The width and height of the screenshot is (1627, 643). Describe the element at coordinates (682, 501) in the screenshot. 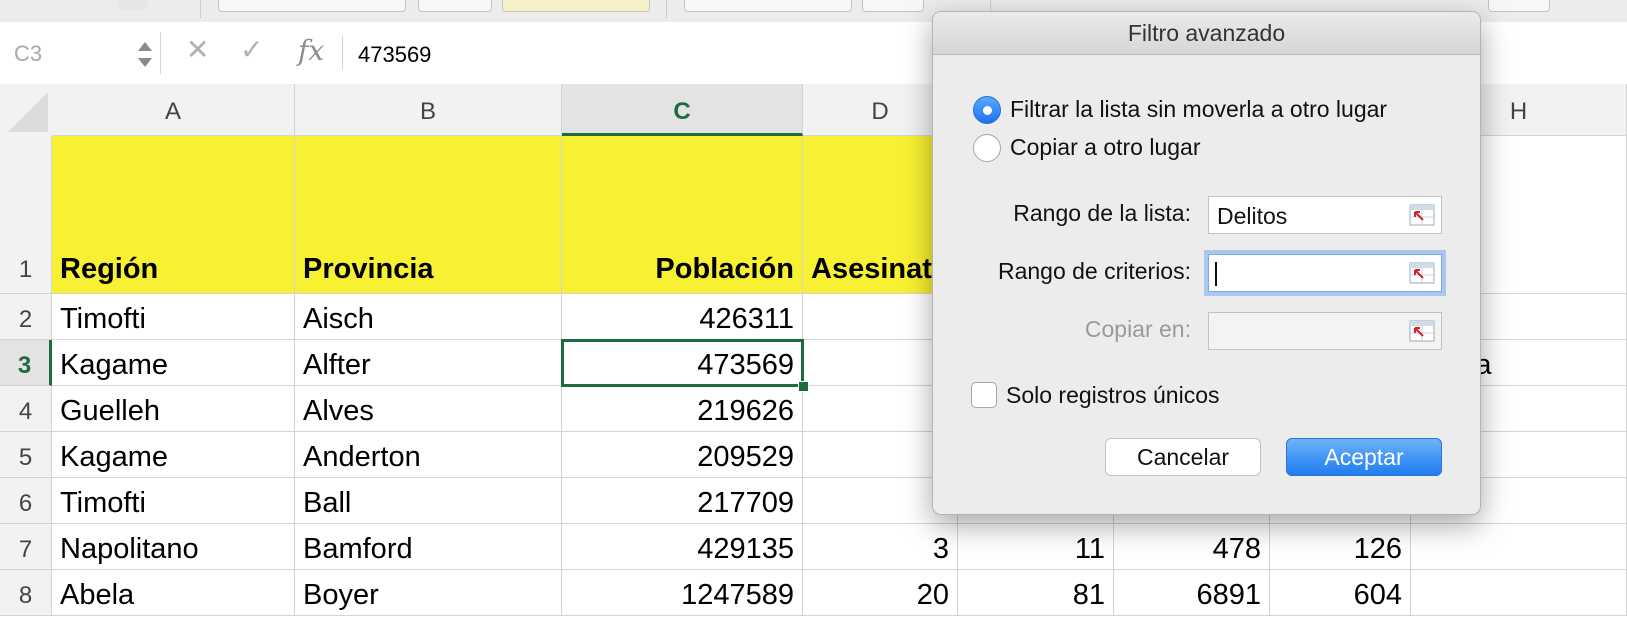

I see `cell-c6: 217709` at that location.